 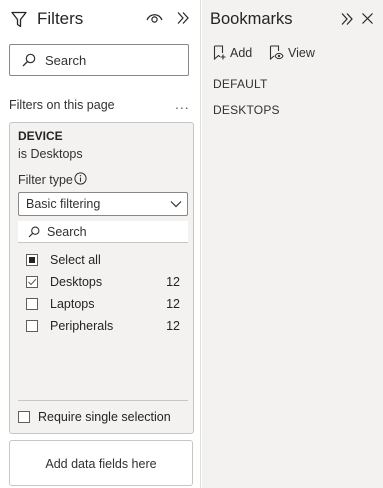 I want to click on option-label: Desktops, so click(x=76, y=282).